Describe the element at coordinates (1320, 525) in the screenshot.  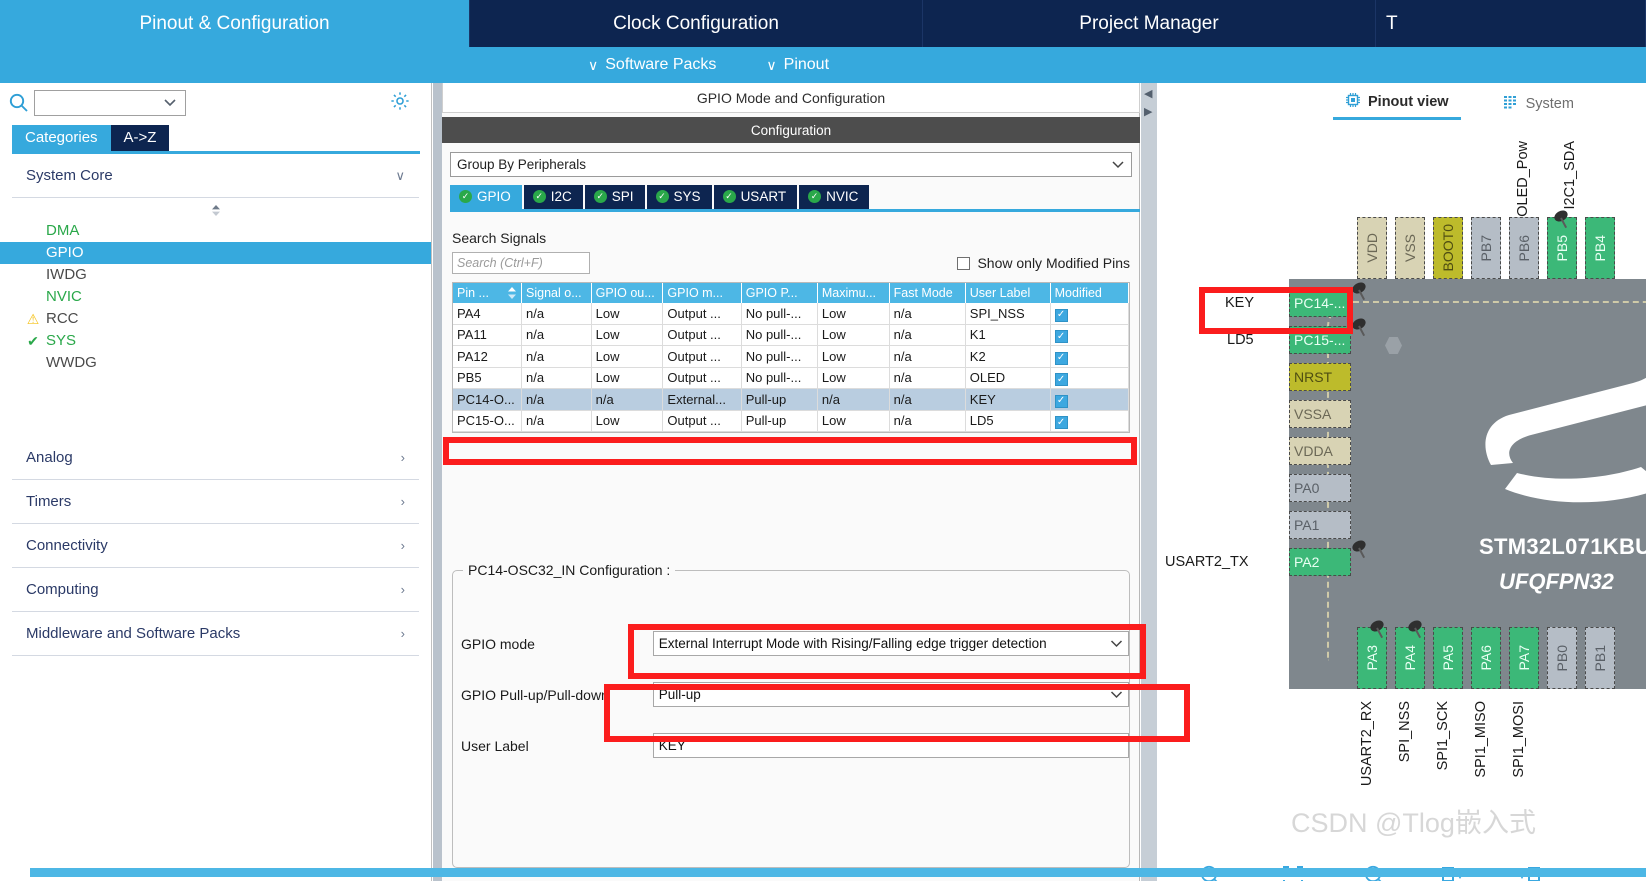
I see `chip-pin-pa1: PA1` at that location.